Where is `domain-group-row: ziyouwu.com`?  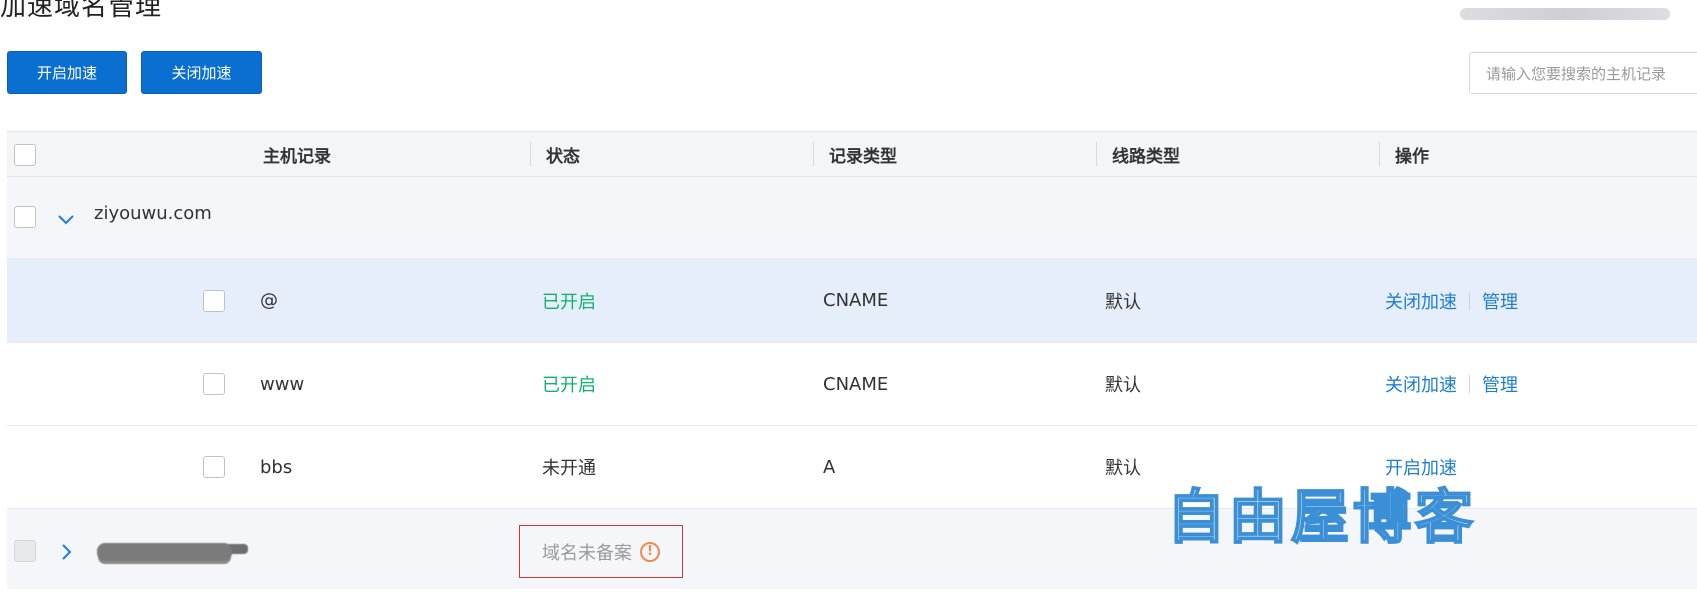 domain-group-row: ziyouwu.com is located at coordinates (852, 218).